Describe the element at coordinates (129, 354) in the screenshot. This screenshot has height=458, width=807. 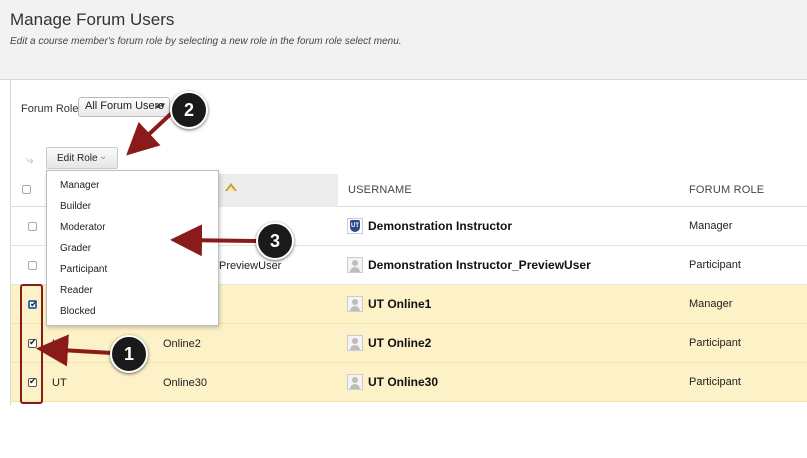
I see `callout-step-1: 1` at that location.